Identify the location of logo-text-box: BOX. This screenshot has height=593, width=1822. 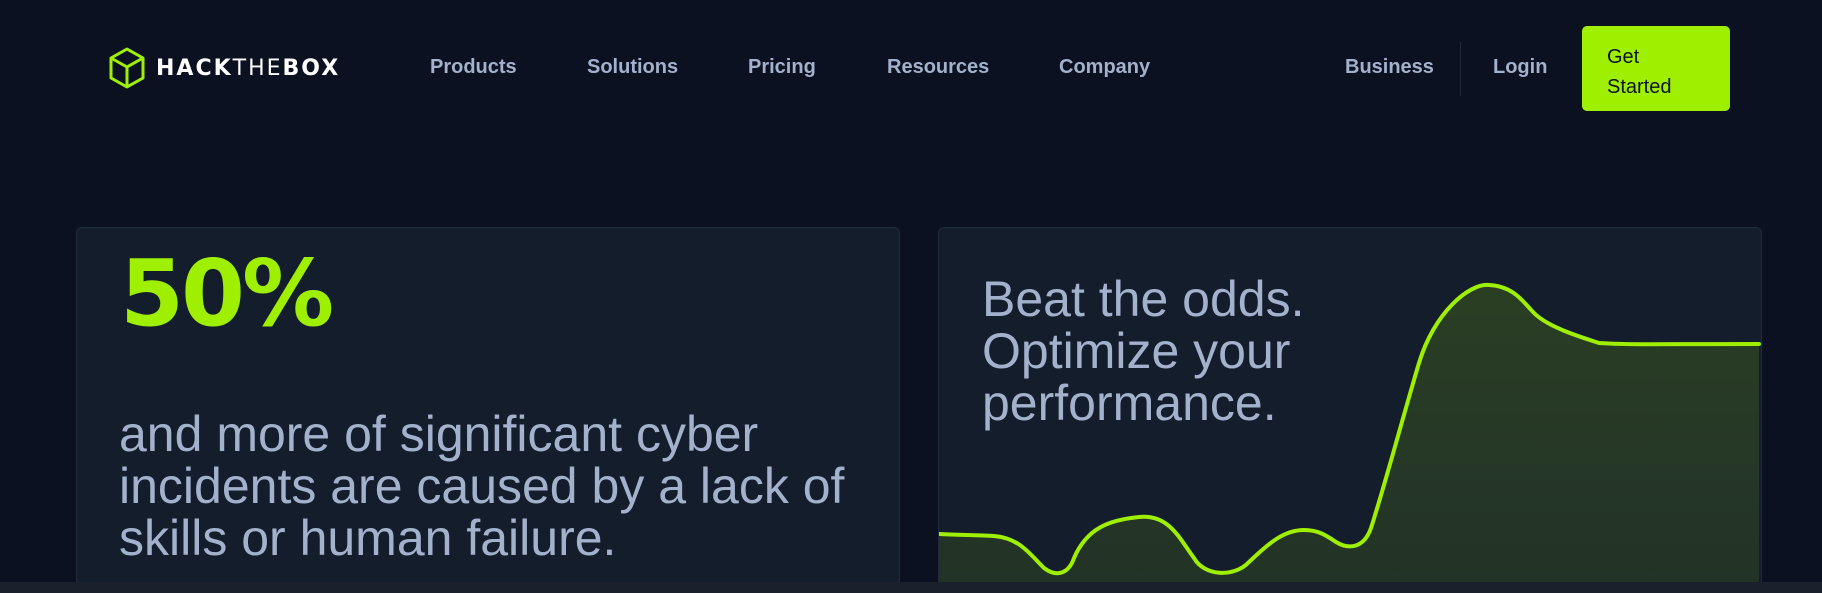
(311, 68).